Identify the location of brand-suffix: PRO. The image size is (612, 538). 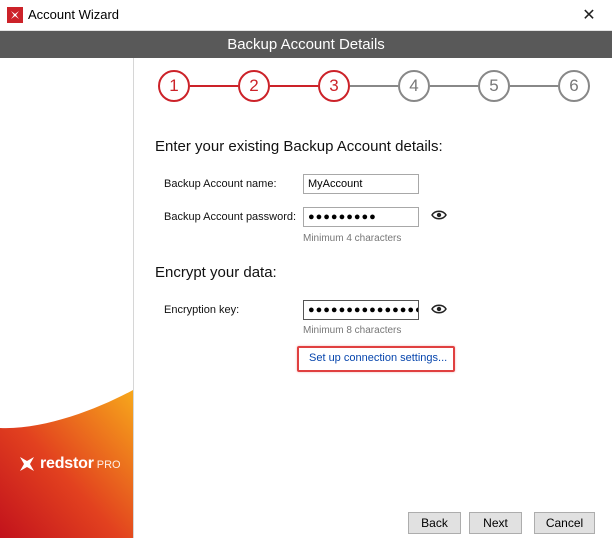
(108, 465).